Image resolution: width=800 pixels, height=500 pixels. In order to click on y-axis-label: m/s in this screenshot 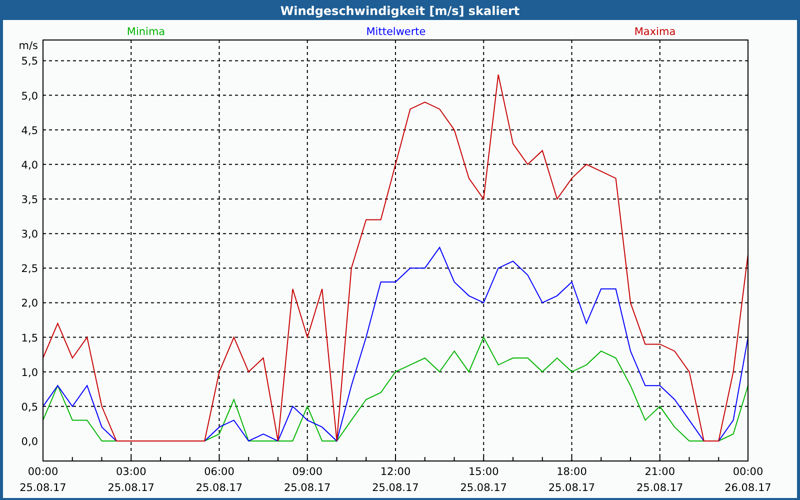, I will do `click(28, 46)`.